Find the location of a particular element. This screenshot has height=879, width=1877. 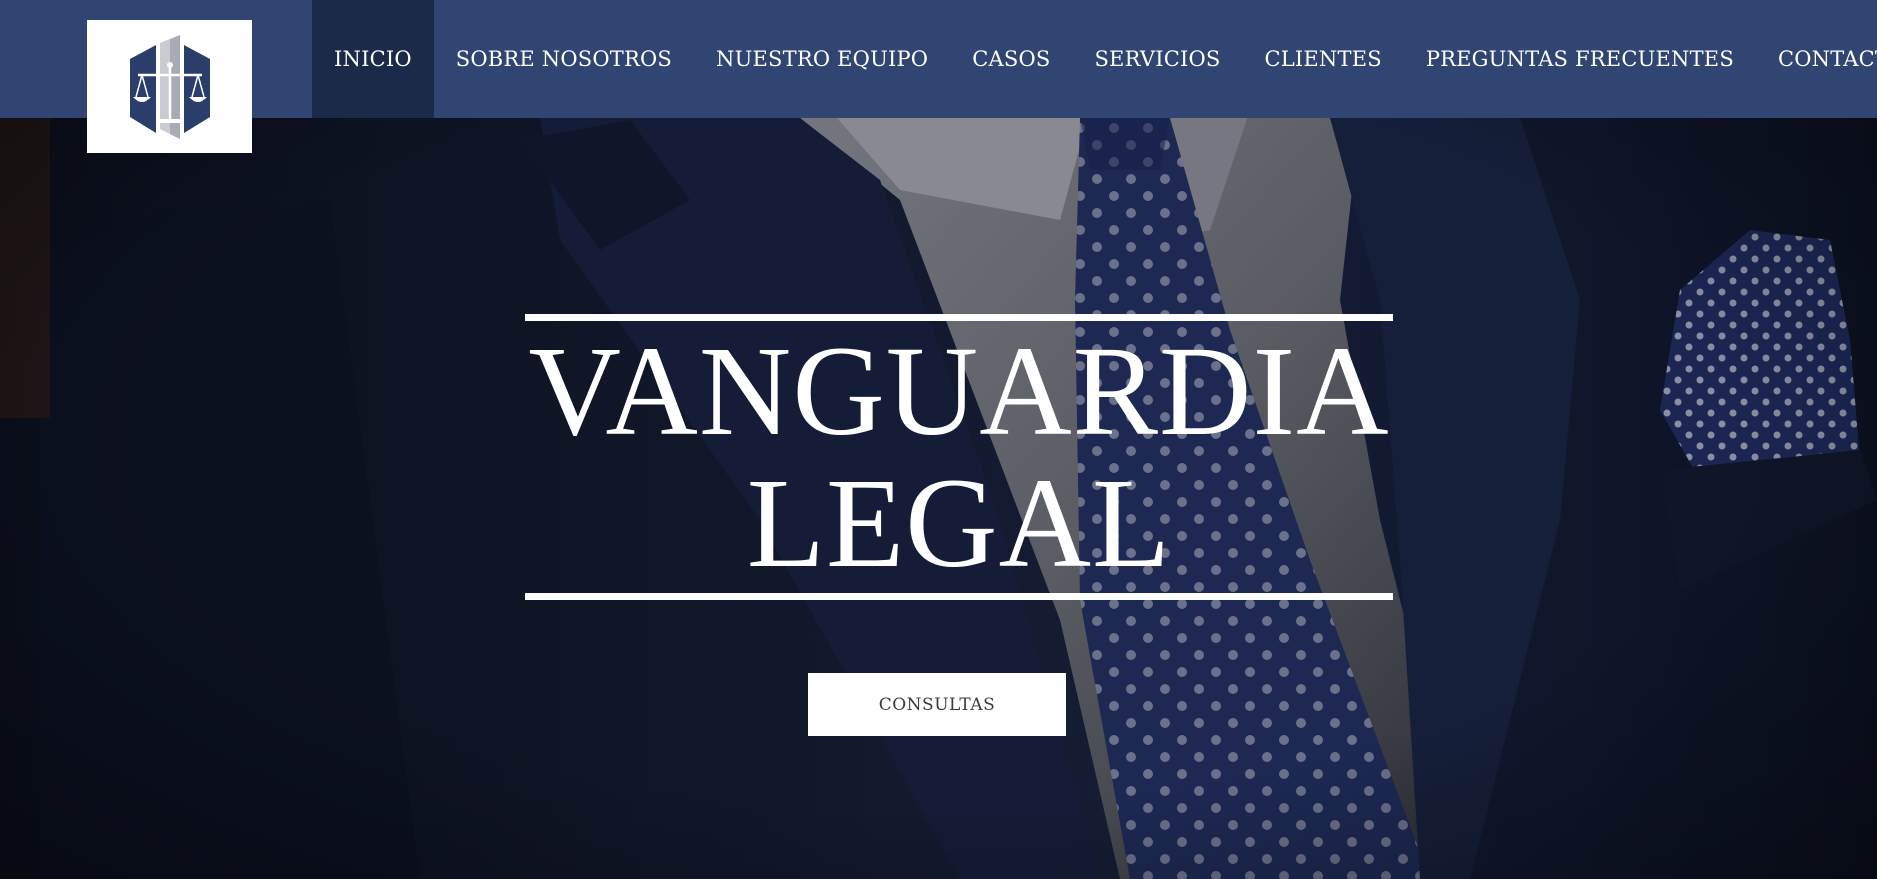

nav-item-inicio: INICIO is located at coordinates (373, 59).